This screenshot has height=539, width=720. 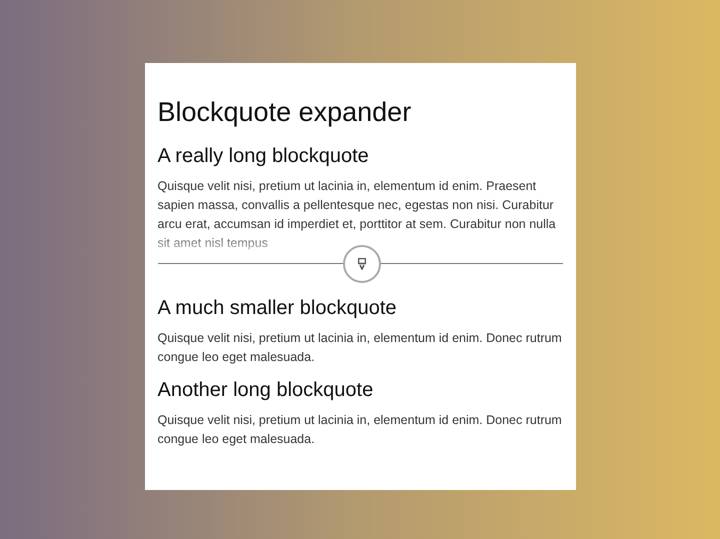 I want to click on section-heading: Another long blockquote, so click(x=266, y=390).